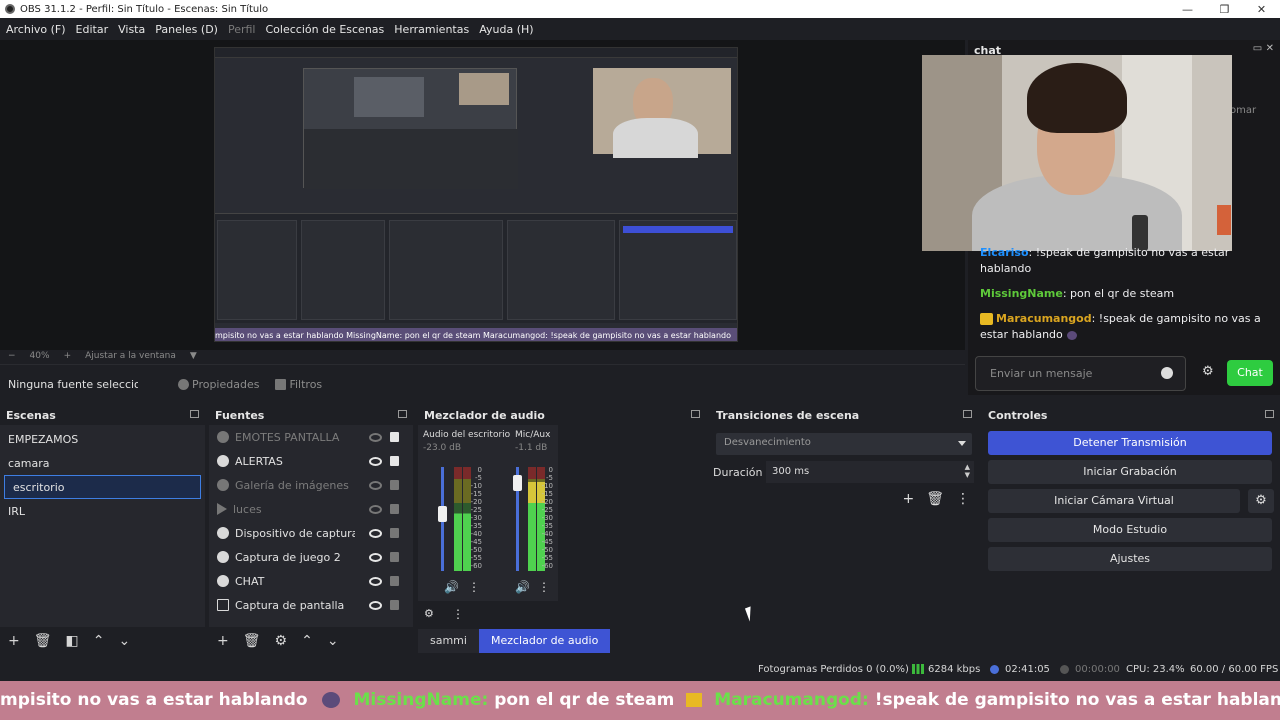 The image size is (1280, 720). Describe the element at coordinates (193, 356) in the screenshot. I see `chevron-down-icon: ▼` at that location.